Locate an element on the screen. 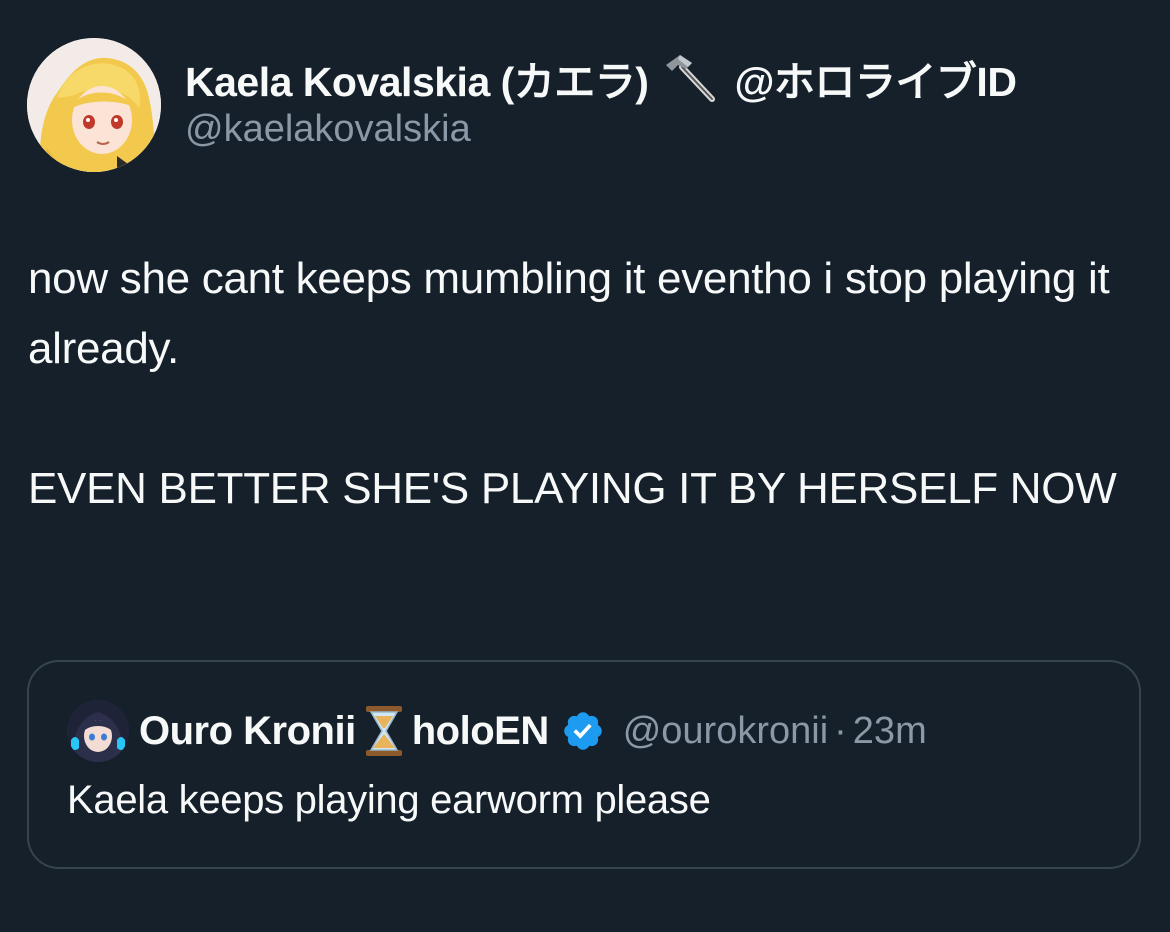 This screenshot has height=932, width=1170. author-handle: @kaelakovalskia is located at coordinates (328, 129).